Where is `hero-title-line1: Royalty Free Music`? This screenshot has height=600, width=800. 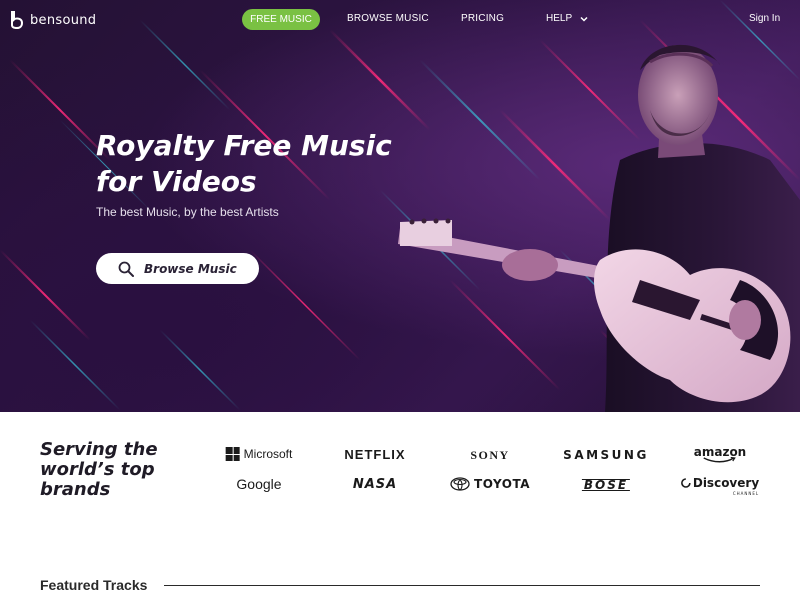 hero-title-line1: Royalty Free Music is located at coordinates (244, 145).